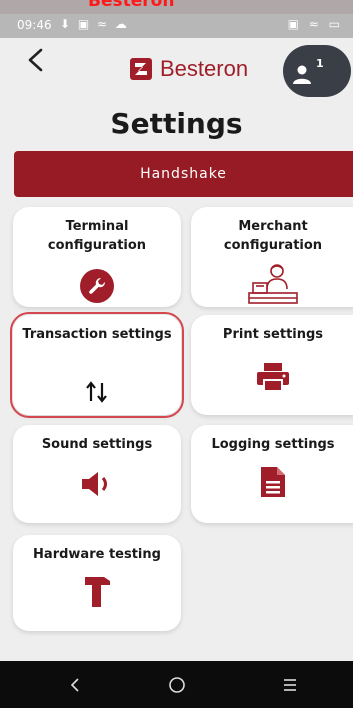 Image resolution: width=353 pixels, height=708 pixels. Describe the element at coordinates (273, 444) in the screenshot. I see `tile-label: Logging settings` at that location.